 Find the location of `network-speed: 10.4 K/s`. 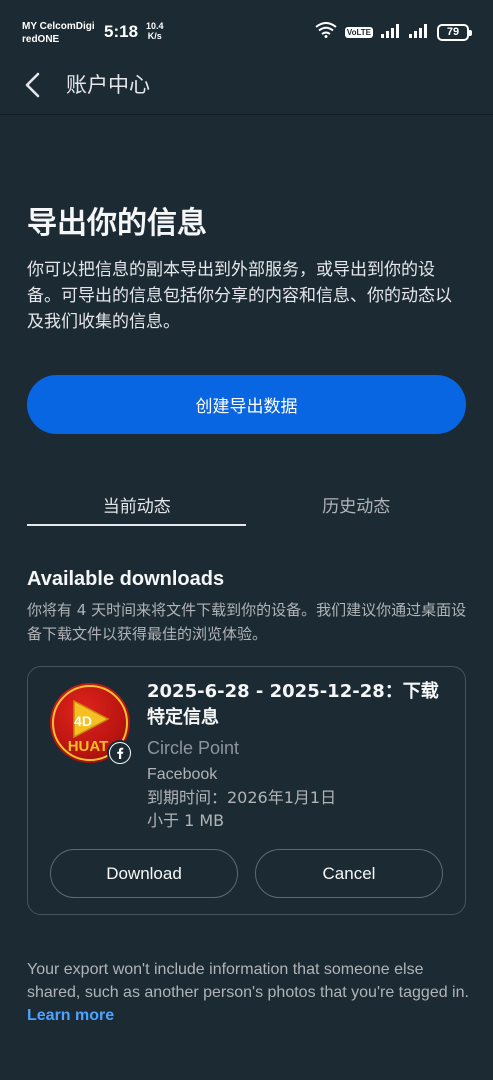

network-speed: 10.4 K/s is located at coordinates (155, 31).